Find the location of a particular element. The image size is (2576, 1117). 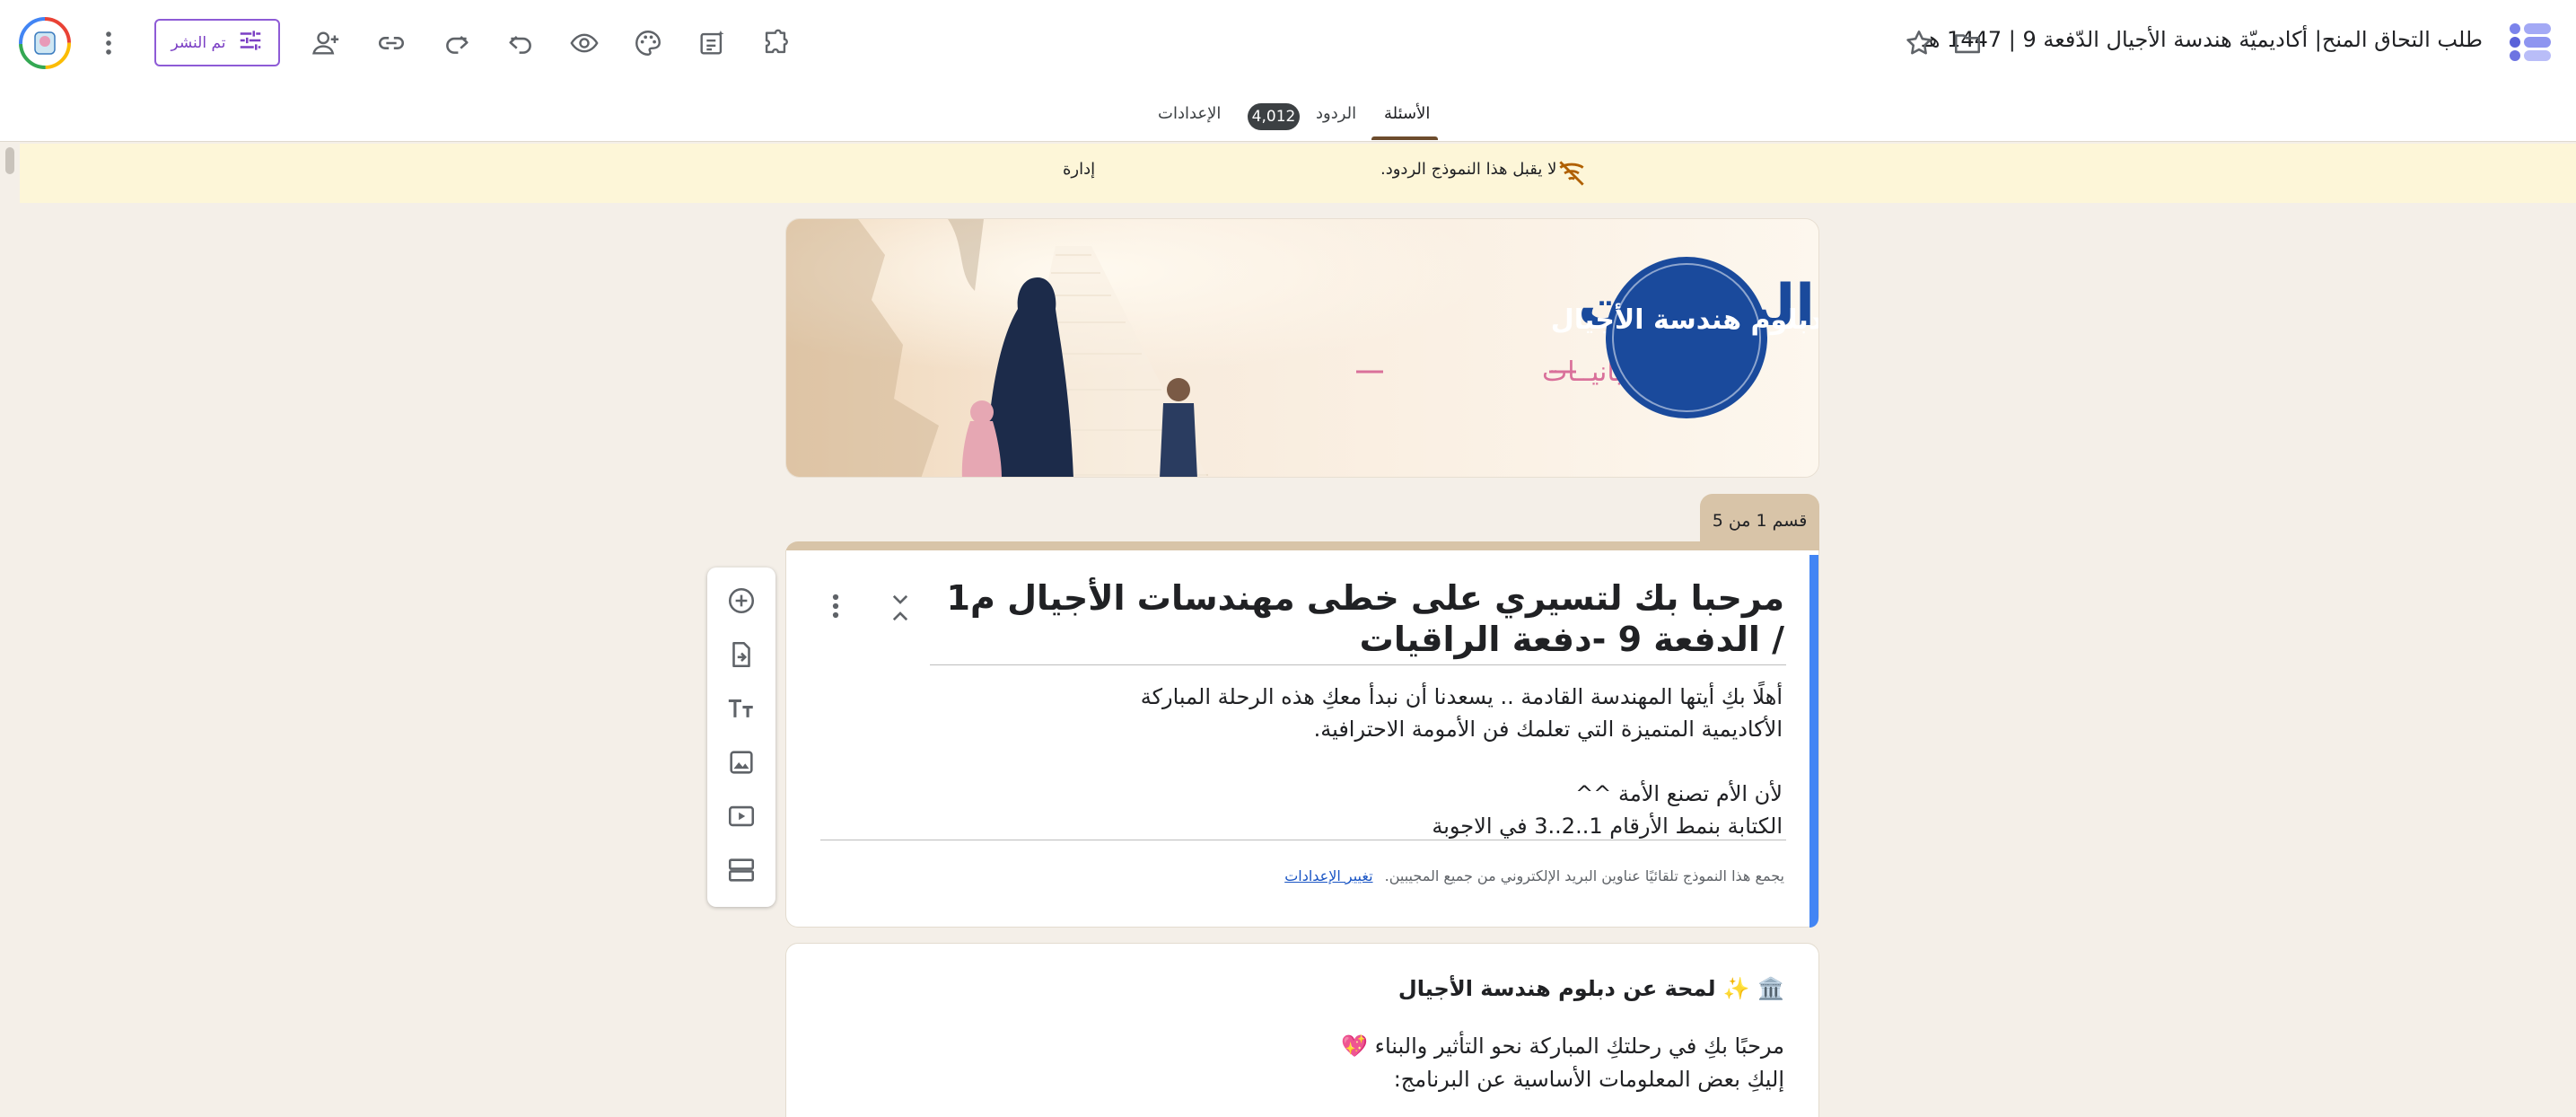

palette-icon is located at coordinates (648, 43).